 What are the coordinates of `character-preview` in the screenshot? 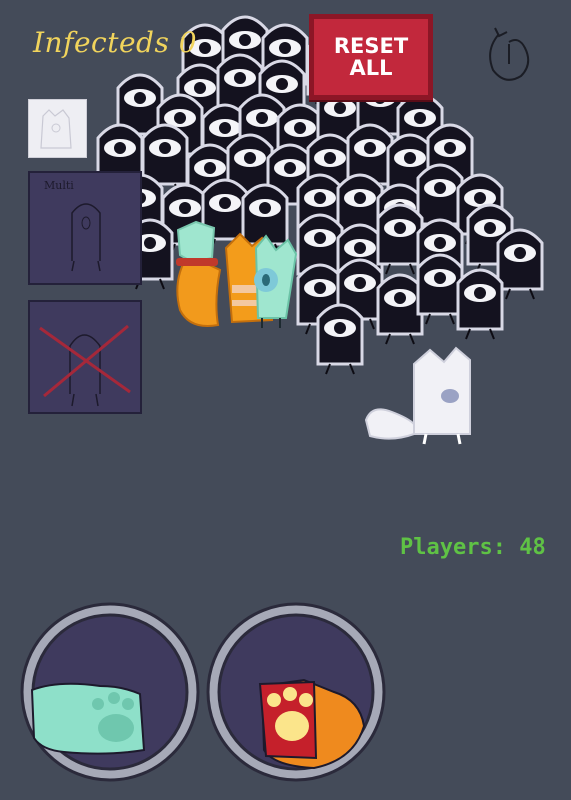 It's located at (57, 128).